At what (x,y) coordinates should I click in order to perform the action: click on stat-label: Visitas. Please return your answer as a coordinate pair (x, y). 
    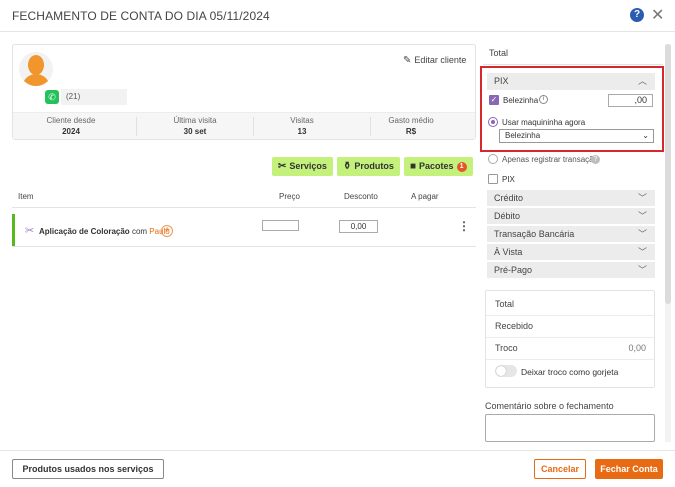
    Looking at the image, I should click on (302, 120).